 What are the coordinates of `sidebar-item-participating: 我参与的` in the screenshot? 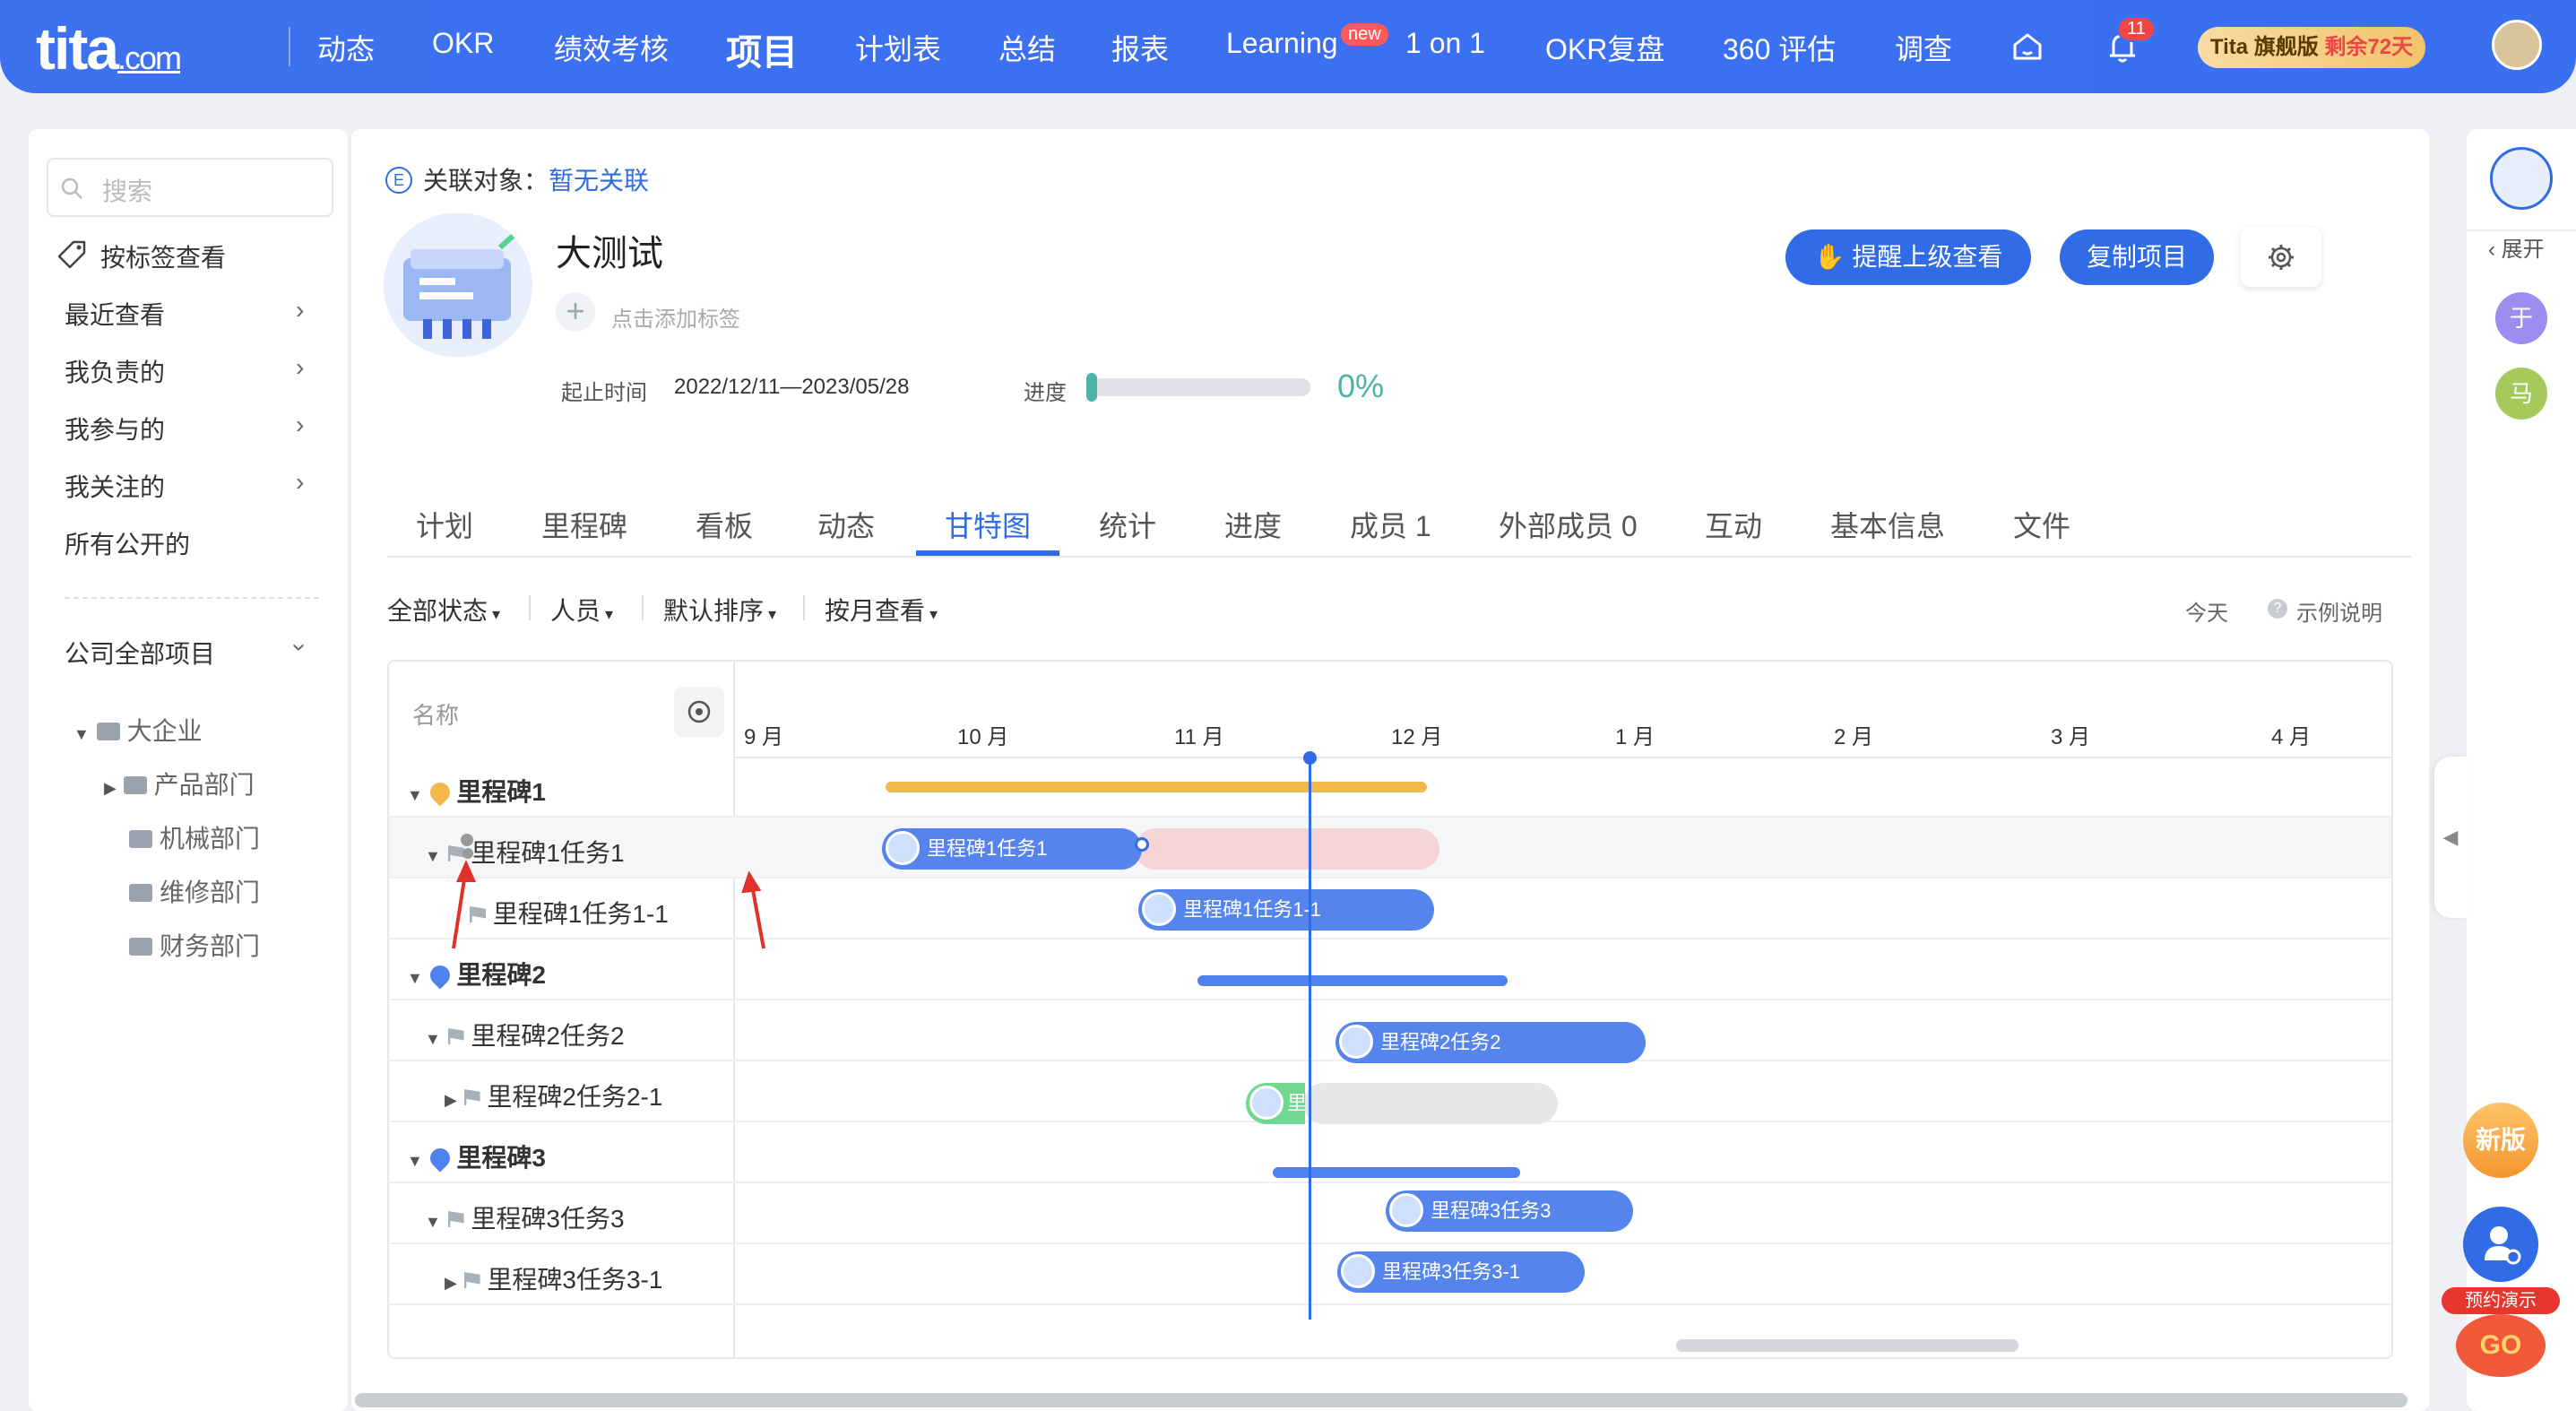 It's located at (115, 428).